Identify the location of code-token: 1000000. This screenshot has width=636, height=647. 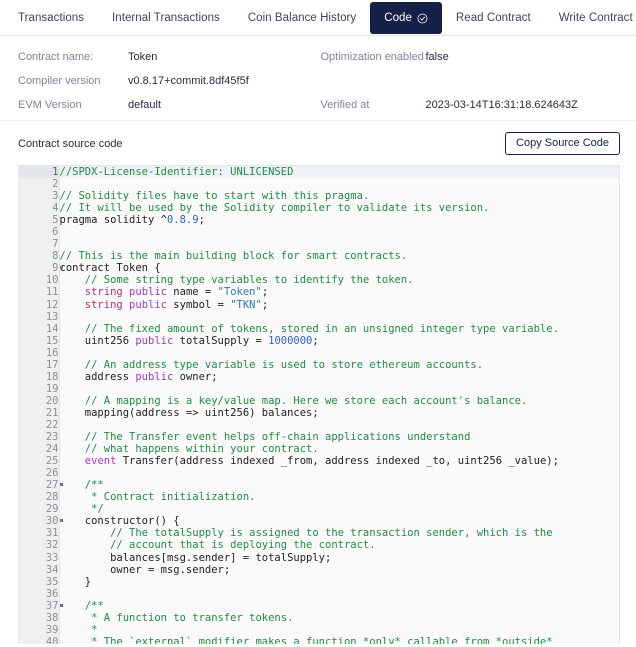
(290, 340).